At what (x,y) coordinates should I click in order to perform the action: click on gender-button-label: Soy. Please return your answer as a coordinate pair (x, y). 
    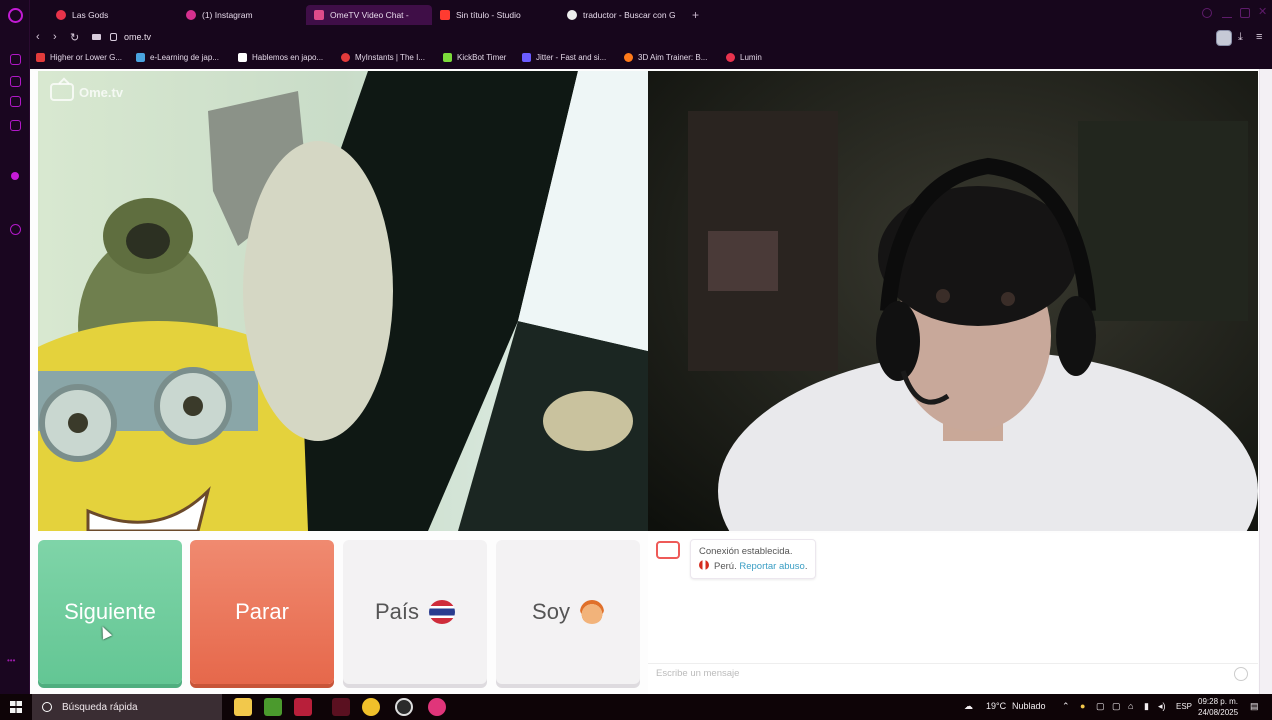
    Looking at the image, I should click on (551, 611).